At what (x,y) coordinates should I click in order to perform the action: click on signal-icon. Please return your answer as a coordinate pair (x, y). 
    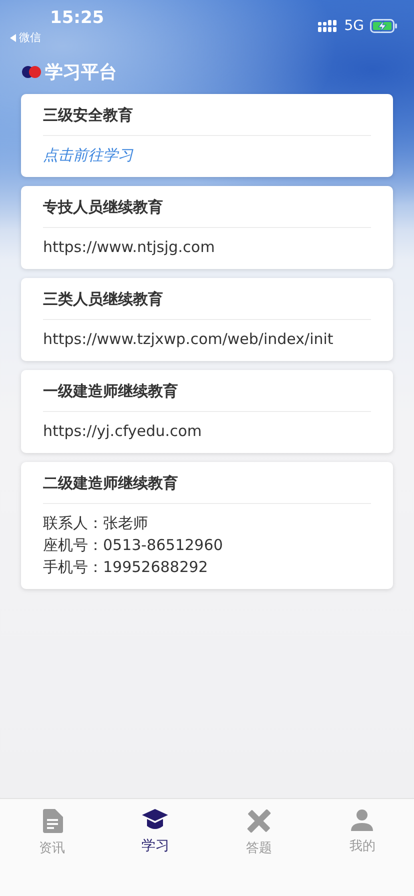
    Looking at the image, I should click on (328, 26).